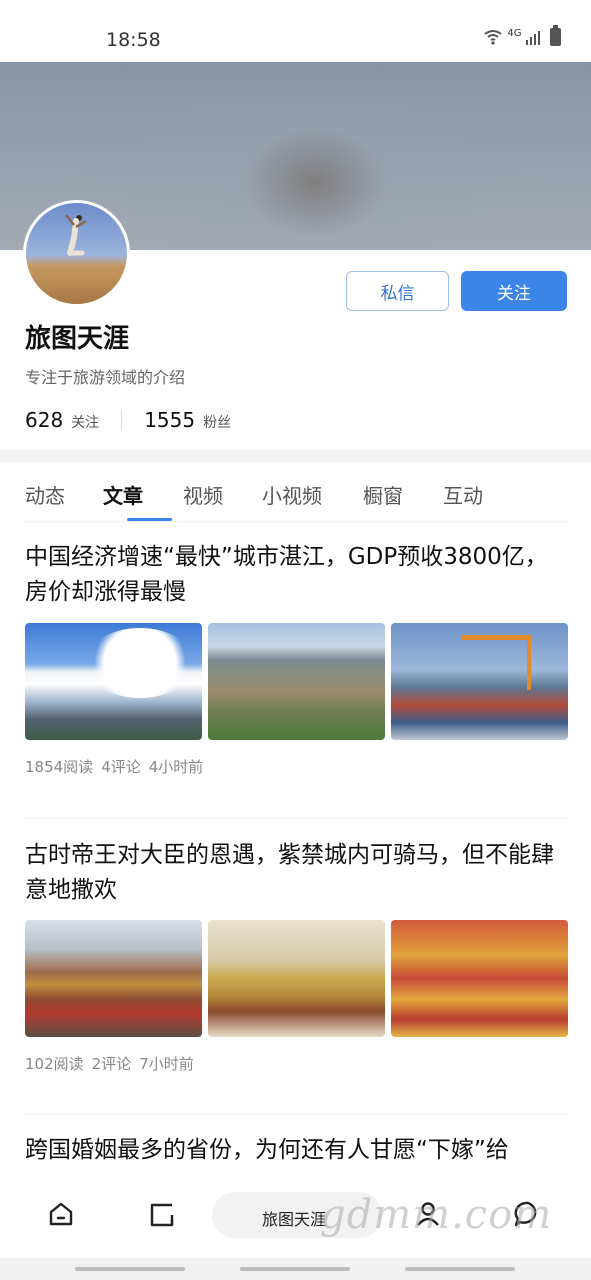  Describe the element at coordinates (122, 420) in the screenshot. I see `stats-divider` at that location.